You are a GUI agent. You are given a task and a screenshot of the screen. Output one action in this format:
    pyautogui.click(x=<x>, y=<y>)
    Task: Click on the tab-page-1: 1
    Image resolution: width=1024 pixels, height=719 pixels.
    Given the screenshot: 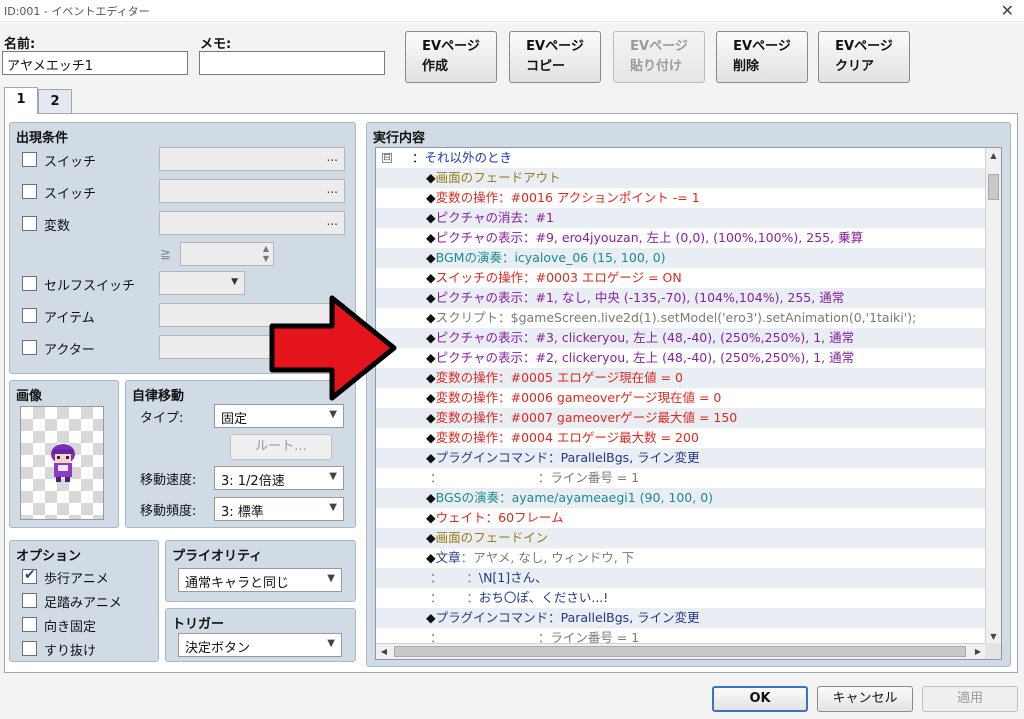 What is the action you would take?
    pyautogui.click(x=21, y=100)
    